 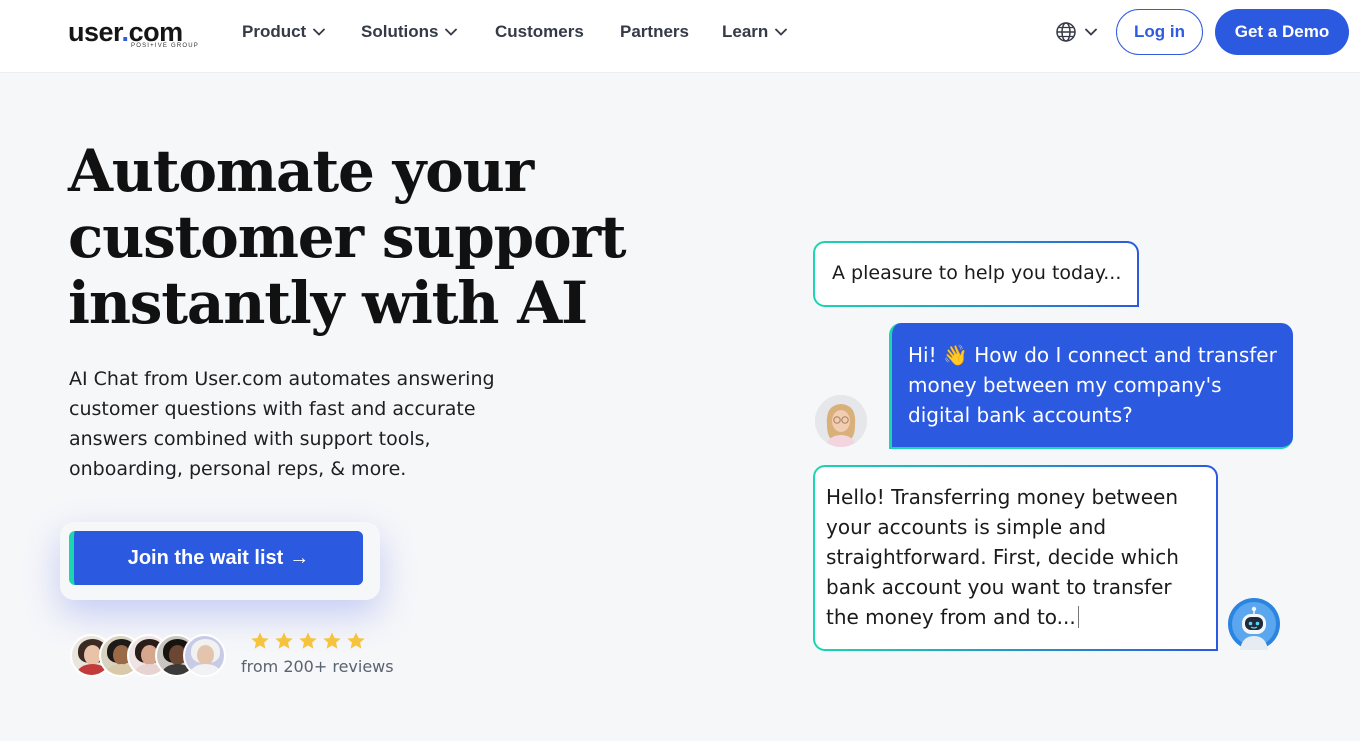 I want to click on typing-caret, so click(x=1078, y=617).